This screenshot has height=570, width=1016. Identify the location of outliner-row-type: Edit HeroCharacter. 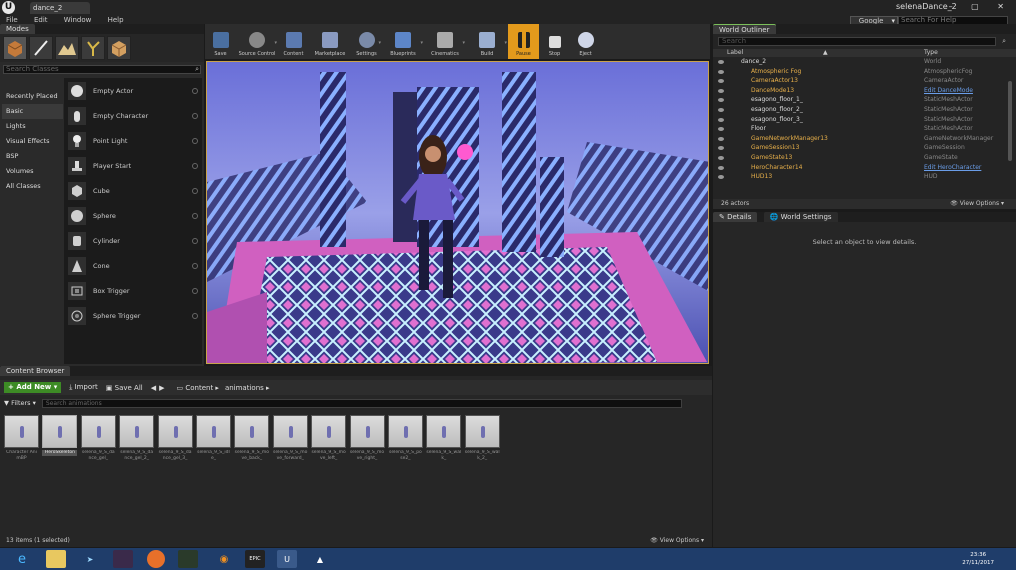
(952, 168).